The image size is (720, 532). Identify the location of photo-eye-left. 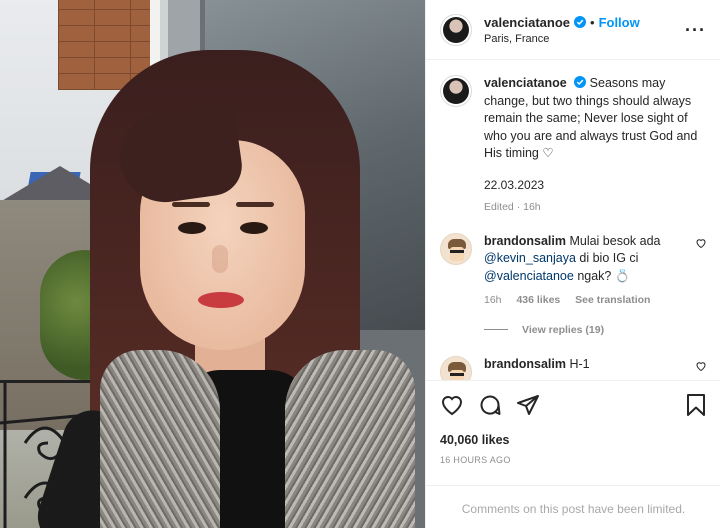
(192, 228).